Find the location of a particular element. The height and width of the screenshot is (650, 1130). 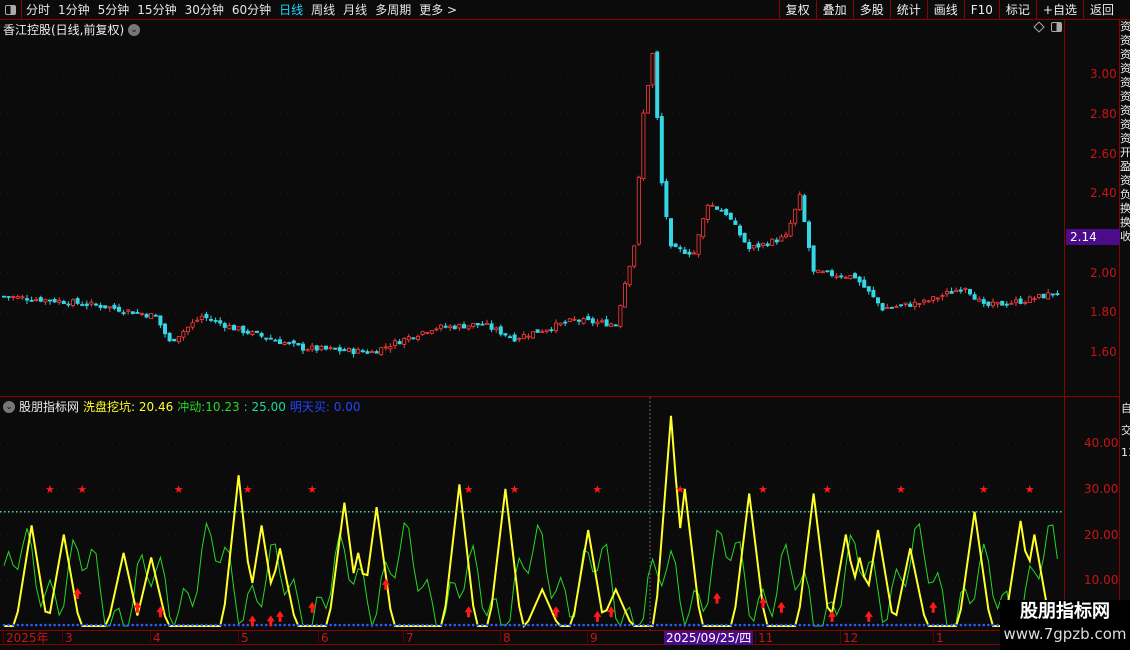

indicator-side-strip: 自交1111111111 is located at coordinates (1125, 513).